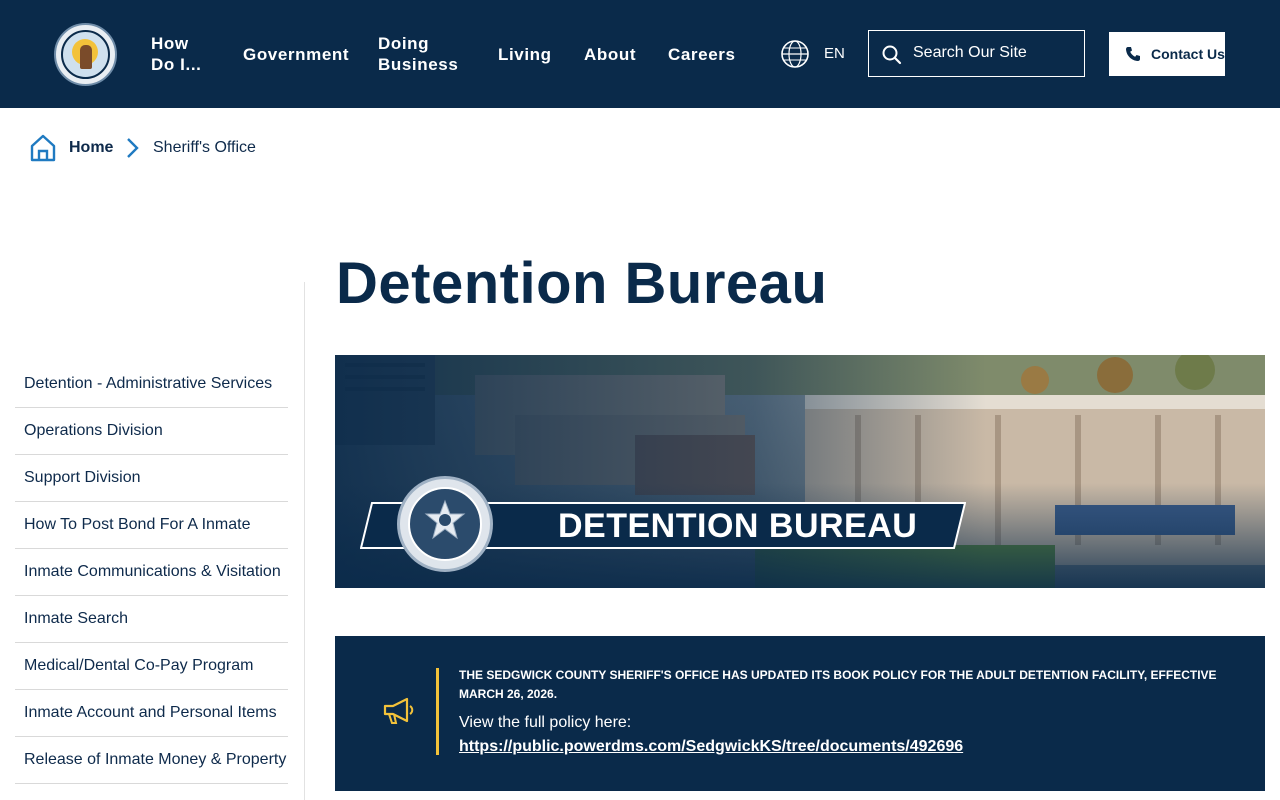  What do you see at coordinates (545, 722) in the screenshot?
I see `alert-subtext: View the full policy here:` at bounding box center [545, 722].